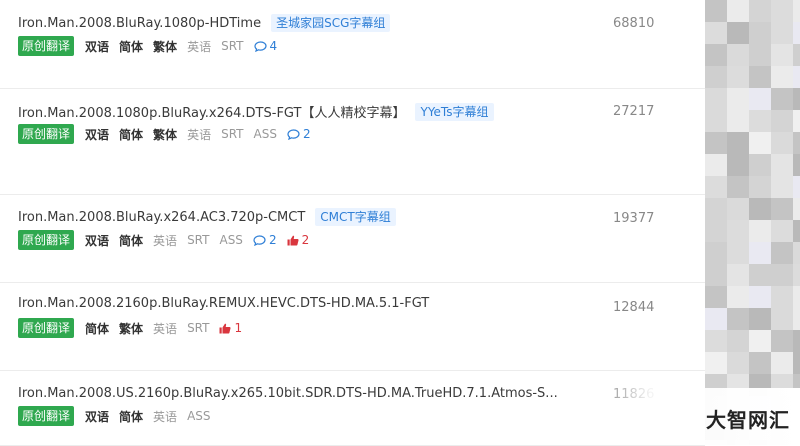  I want to click on like-count: 2, so click(298, 240).